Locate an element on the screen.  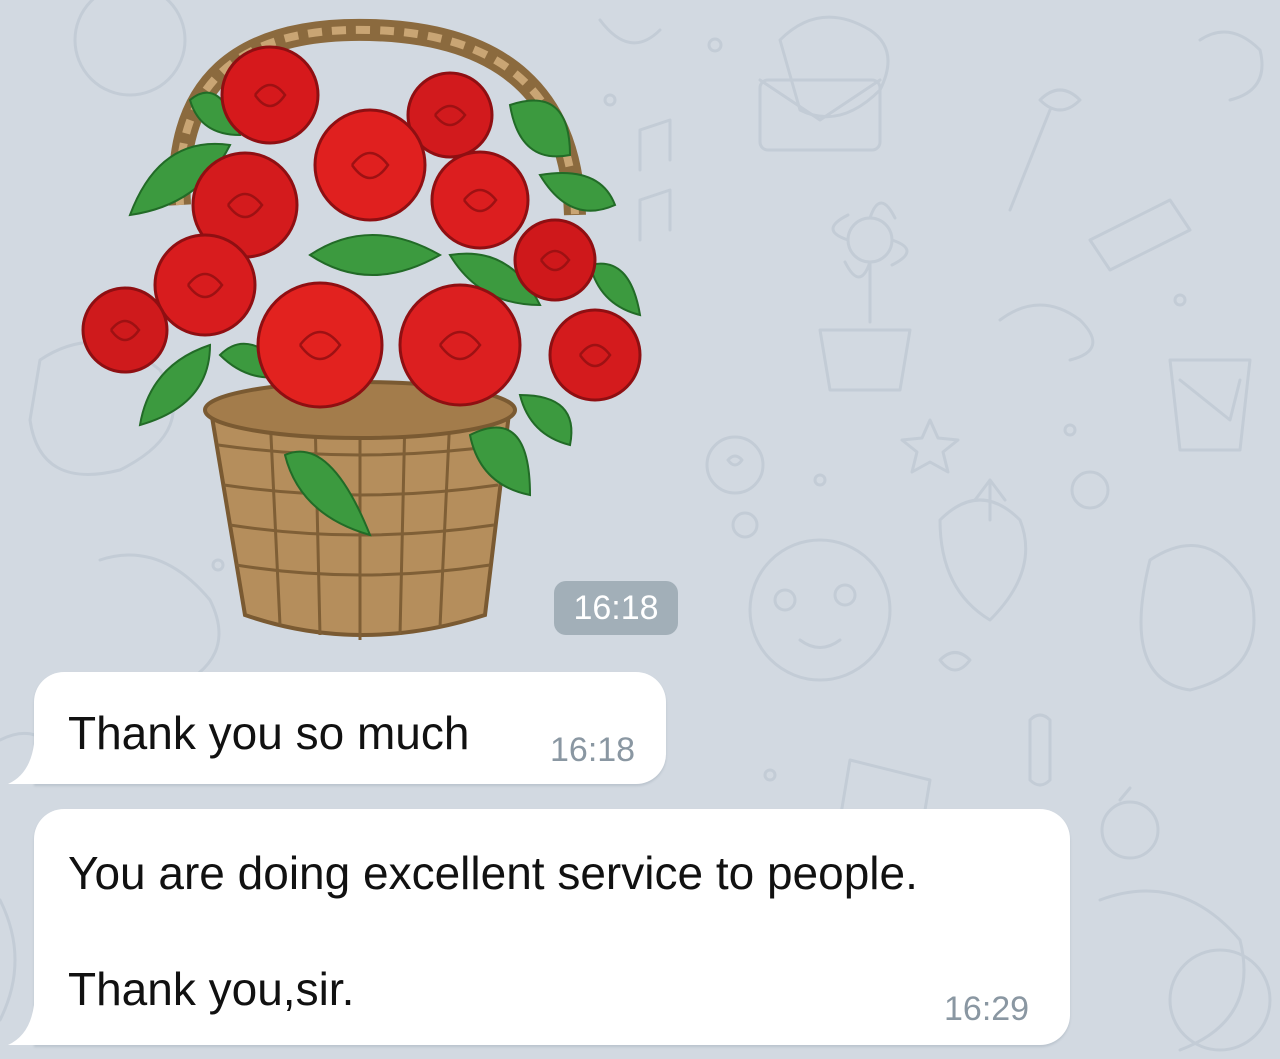
sticker-timestamp: 16:18 is located at coordinates (616, 608).